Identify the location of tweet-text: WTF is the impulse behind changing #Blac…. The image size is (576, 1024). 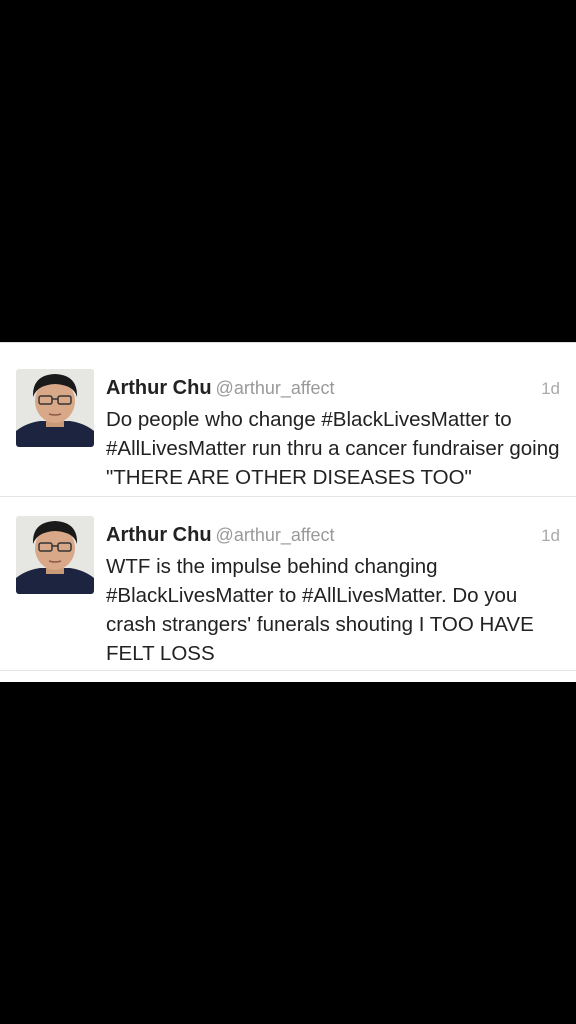
(320, 610).